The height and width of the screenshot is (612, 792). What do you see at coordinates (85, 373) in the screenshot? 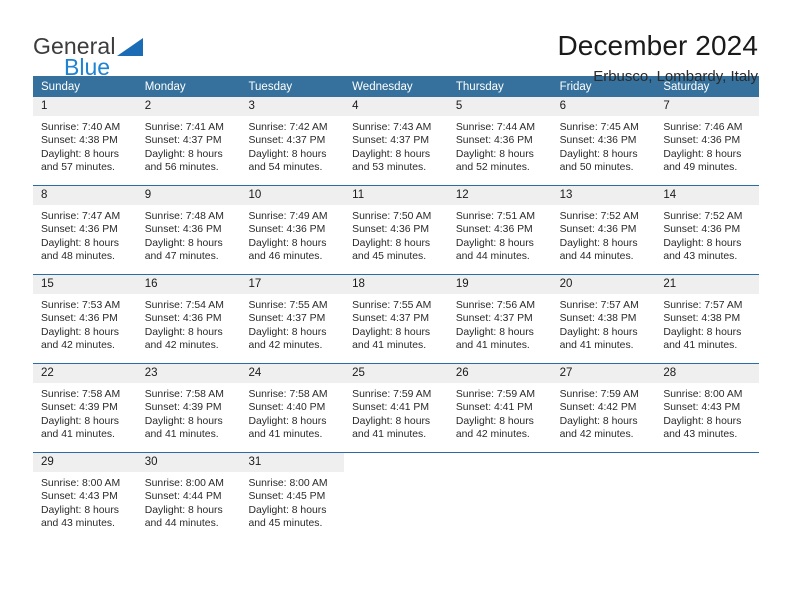
I see `day-number: 22` at bounding box center [85, 373].